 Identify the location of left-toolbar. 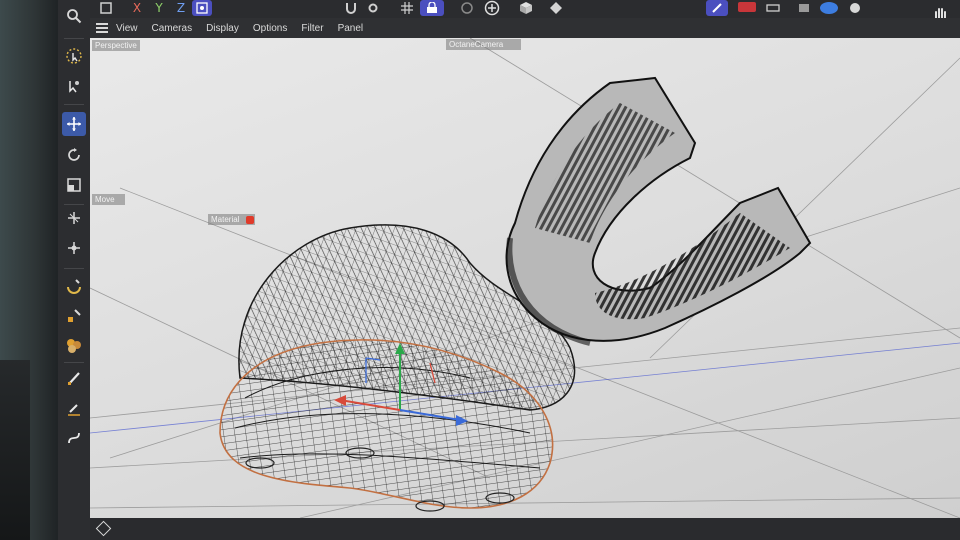
(74, 270).